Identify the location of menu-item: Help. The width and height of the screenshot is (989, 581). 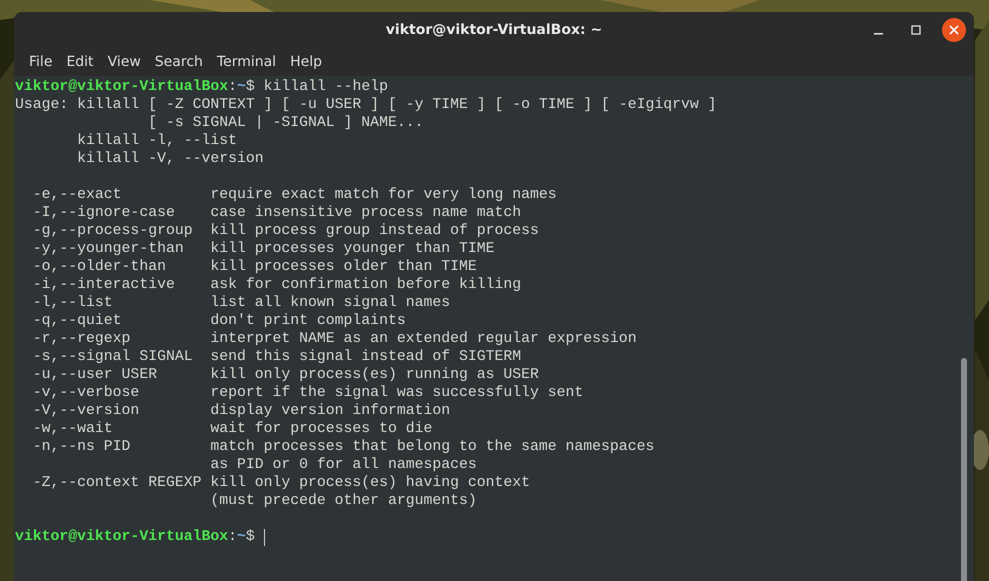
(306, 62).